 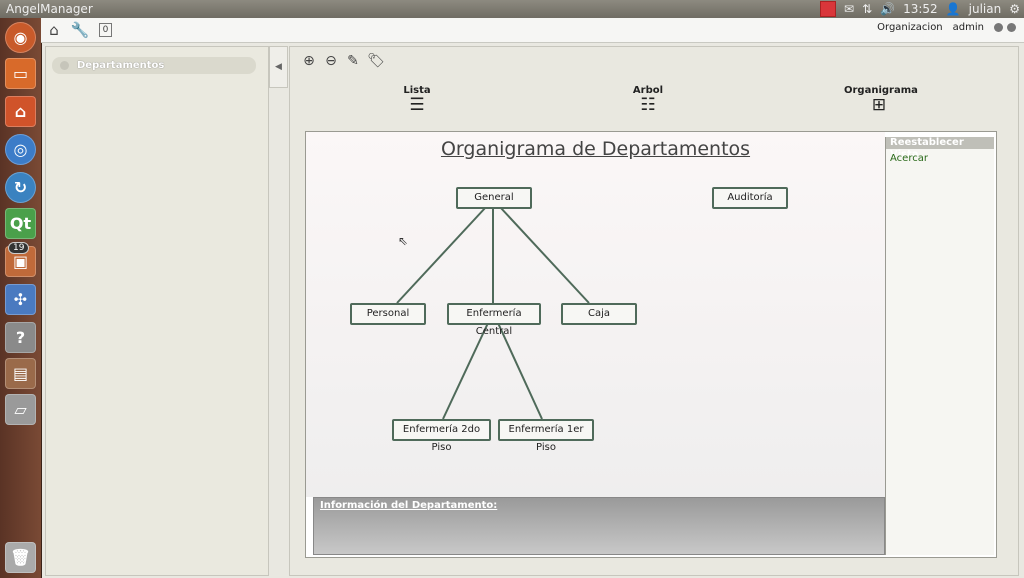 I want to click on view-side-panel: Reestablecer Vista Acercar, so click(x=939, y=346).